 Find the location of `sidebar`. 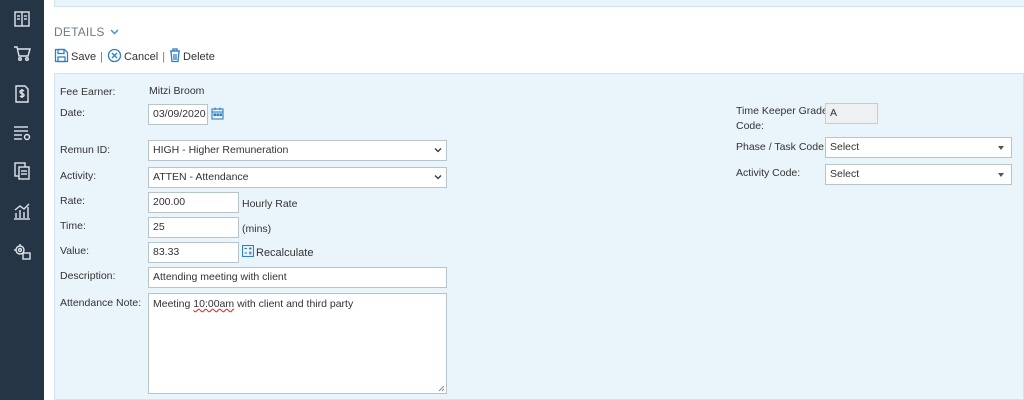

sidebar is located at coordinates (22, 200).